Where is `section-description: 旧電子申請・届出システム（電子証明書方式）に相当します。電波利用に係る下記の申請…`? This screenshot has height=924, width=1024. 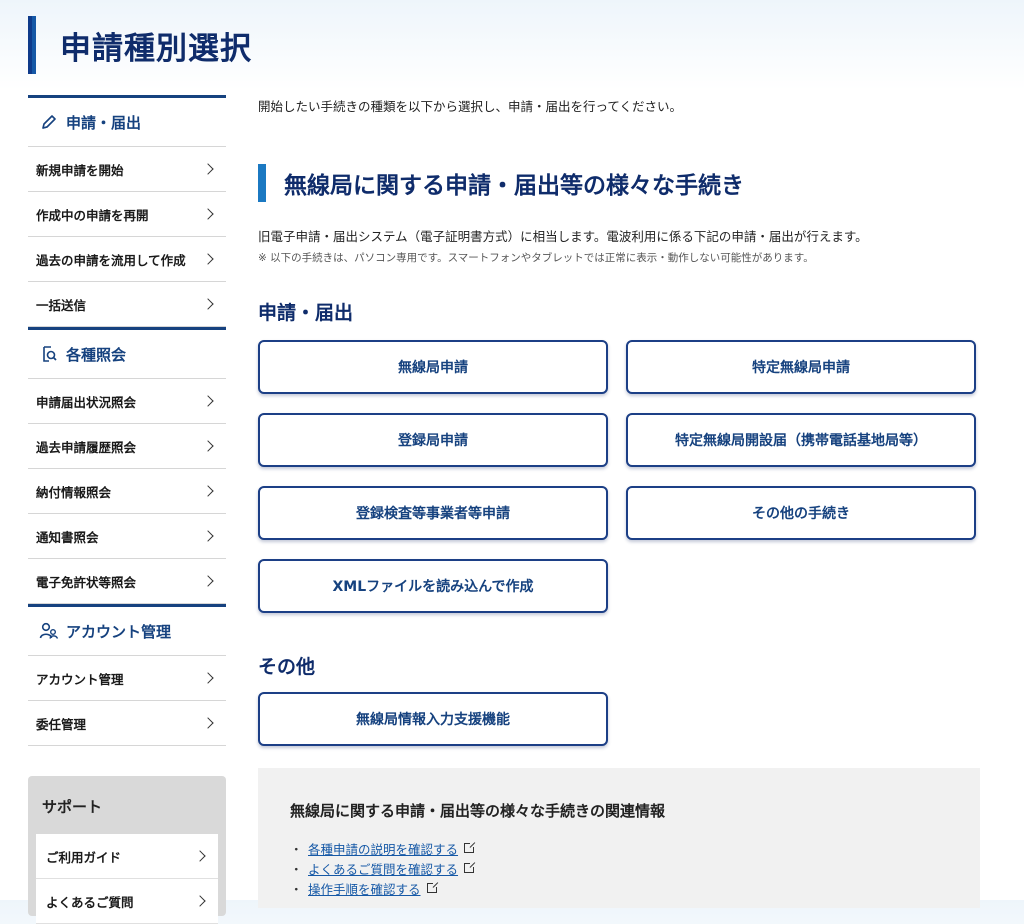 section-description: 旧電子申請・届出システム（電子証明書方式）に相当します。電波利用に係る下記の申請… is located at coordinates (563, 236).